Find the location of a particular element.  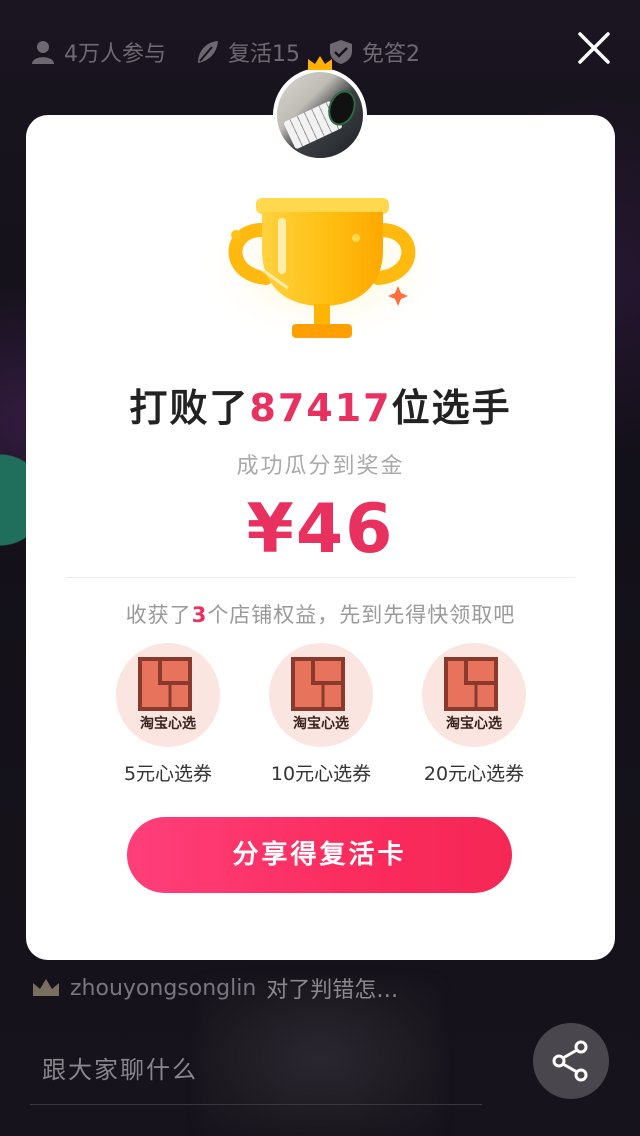

close-icon is located at coordinates (594, 48).